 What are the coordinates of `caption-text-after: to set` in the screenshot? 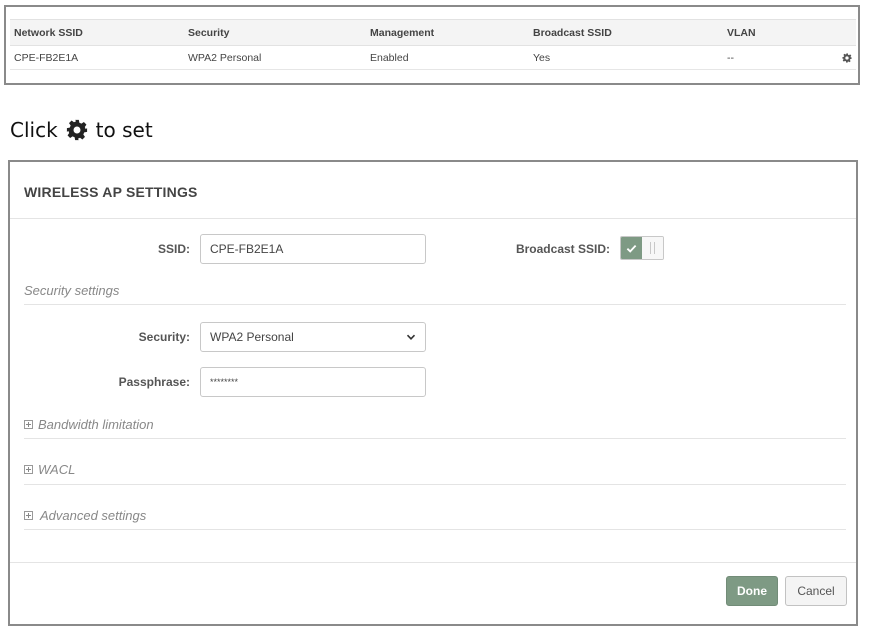 It's located at (124, 130).